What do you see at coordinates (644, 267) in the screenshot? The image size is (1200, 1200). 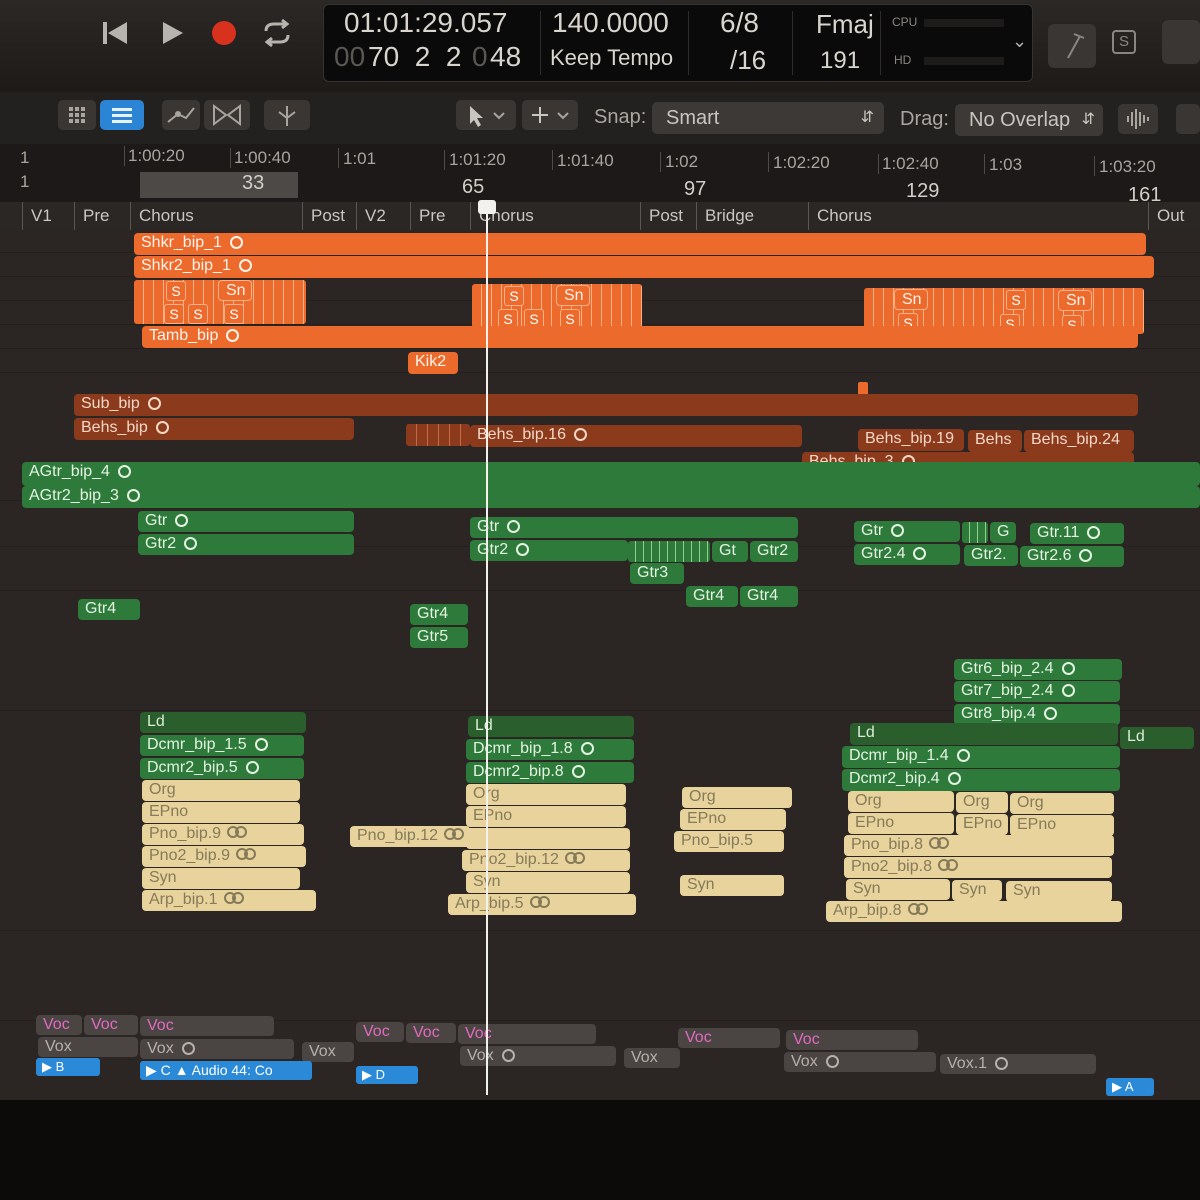 I see `region-shkr2-bip-1: Shkr2_bip_1` at bounding box center [644, 267].